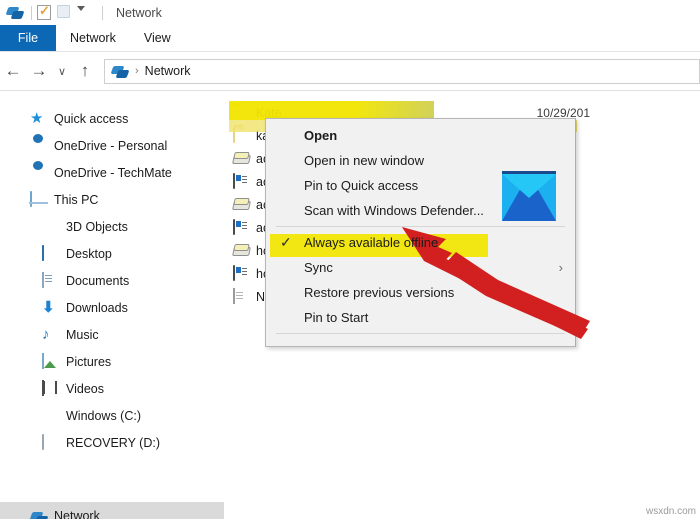 This screenshot has width=700, height=519. Describe the element at coordinates (37, 118) in the screenshot. I see `star-icon: ★` at that location.